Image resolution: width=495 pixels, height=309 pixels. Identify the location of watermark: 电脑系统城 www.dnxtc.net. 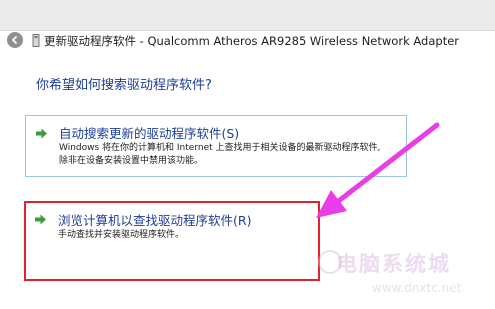
(406, 273).